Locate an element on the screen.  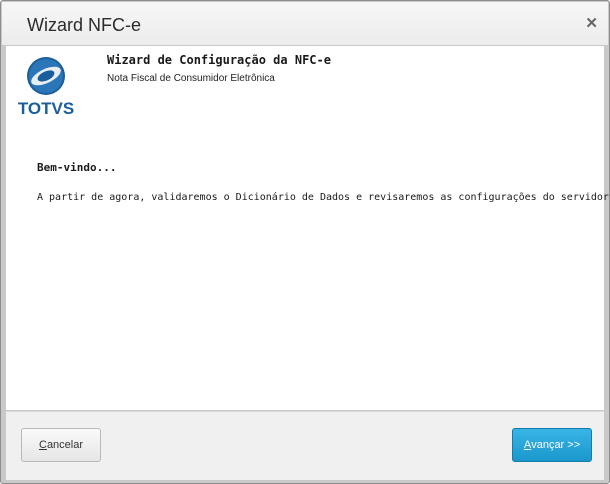
title-bar: Wizard NFC-e ✕ is located at coordinates (305, 24).